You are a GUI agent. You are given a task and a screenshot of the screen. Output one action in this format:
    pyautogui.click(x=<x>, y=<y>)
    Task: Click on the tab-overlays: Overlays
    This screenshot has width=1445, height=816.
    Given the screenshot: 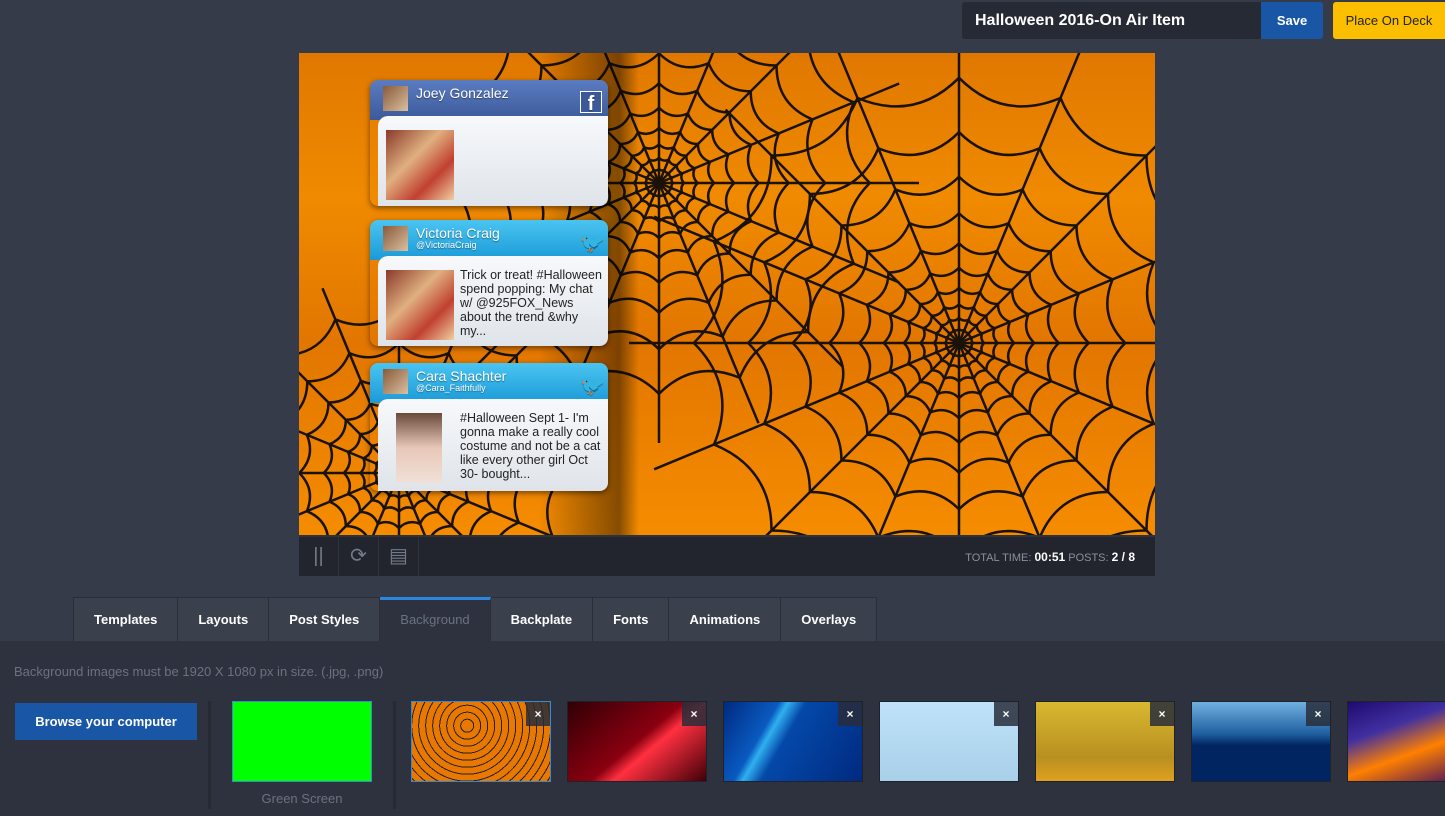 What is the action you would take?
    pyautogui.click(x=829, y=619)
    